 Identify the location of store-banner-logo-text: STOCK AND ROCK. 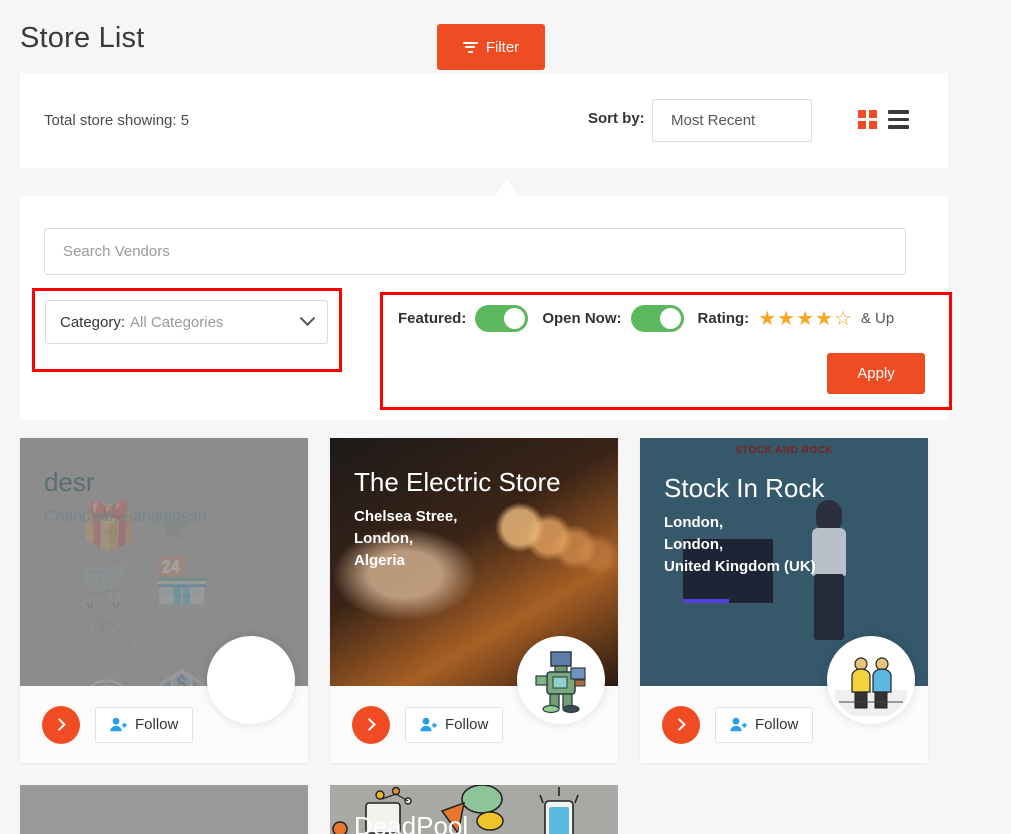
(784, 450).